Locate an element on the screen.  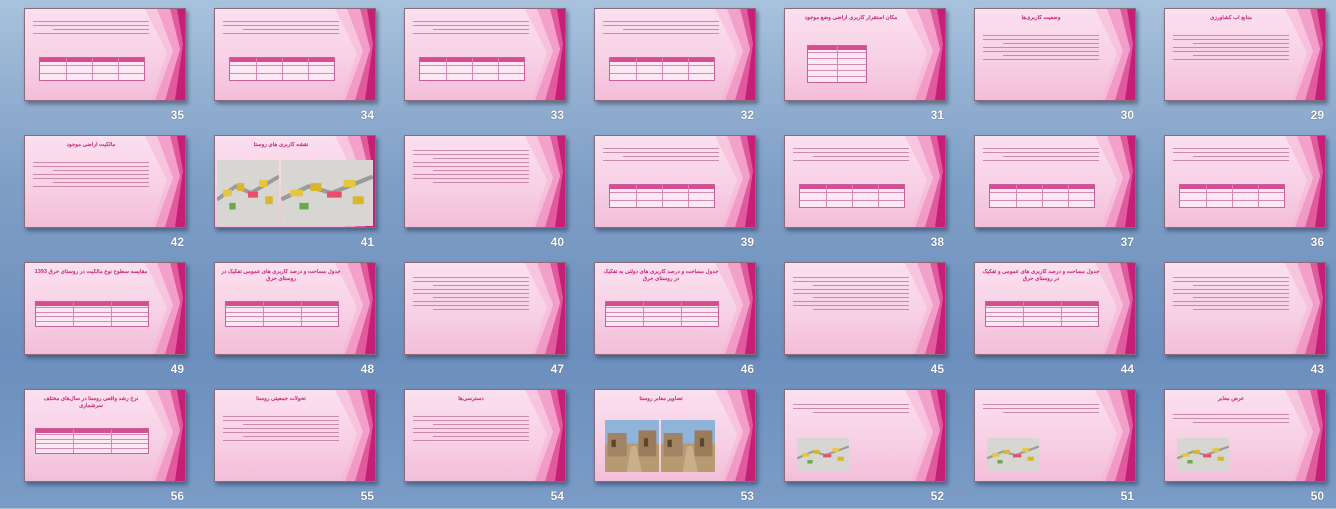
slide-thumbnail-35: 35 is located at coordinates (105, 68).